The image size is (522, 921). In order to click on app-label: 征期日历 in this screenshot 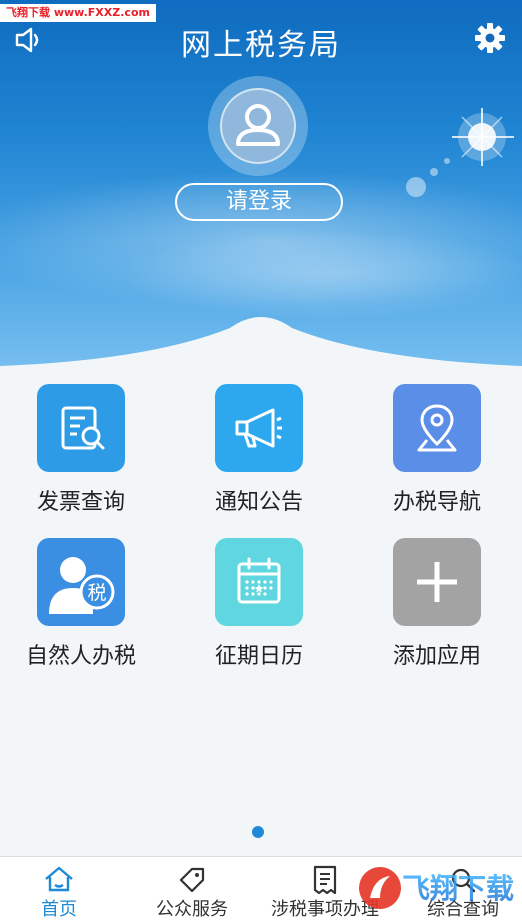, I will do `click(258, 656)`.